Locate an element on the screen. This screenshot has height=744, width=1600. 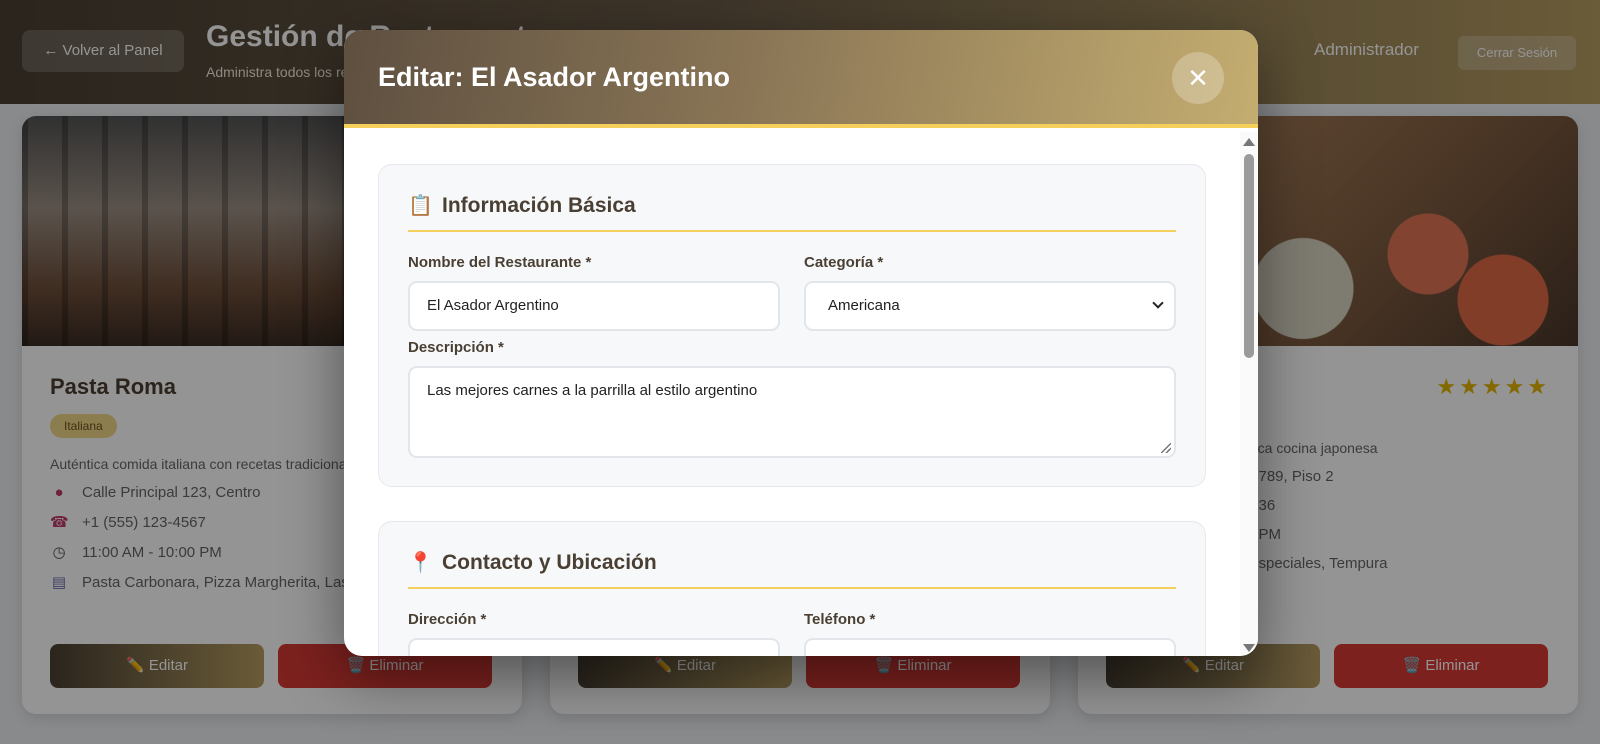
section-title-text: Información Básica is located at coordinates (539, 205).